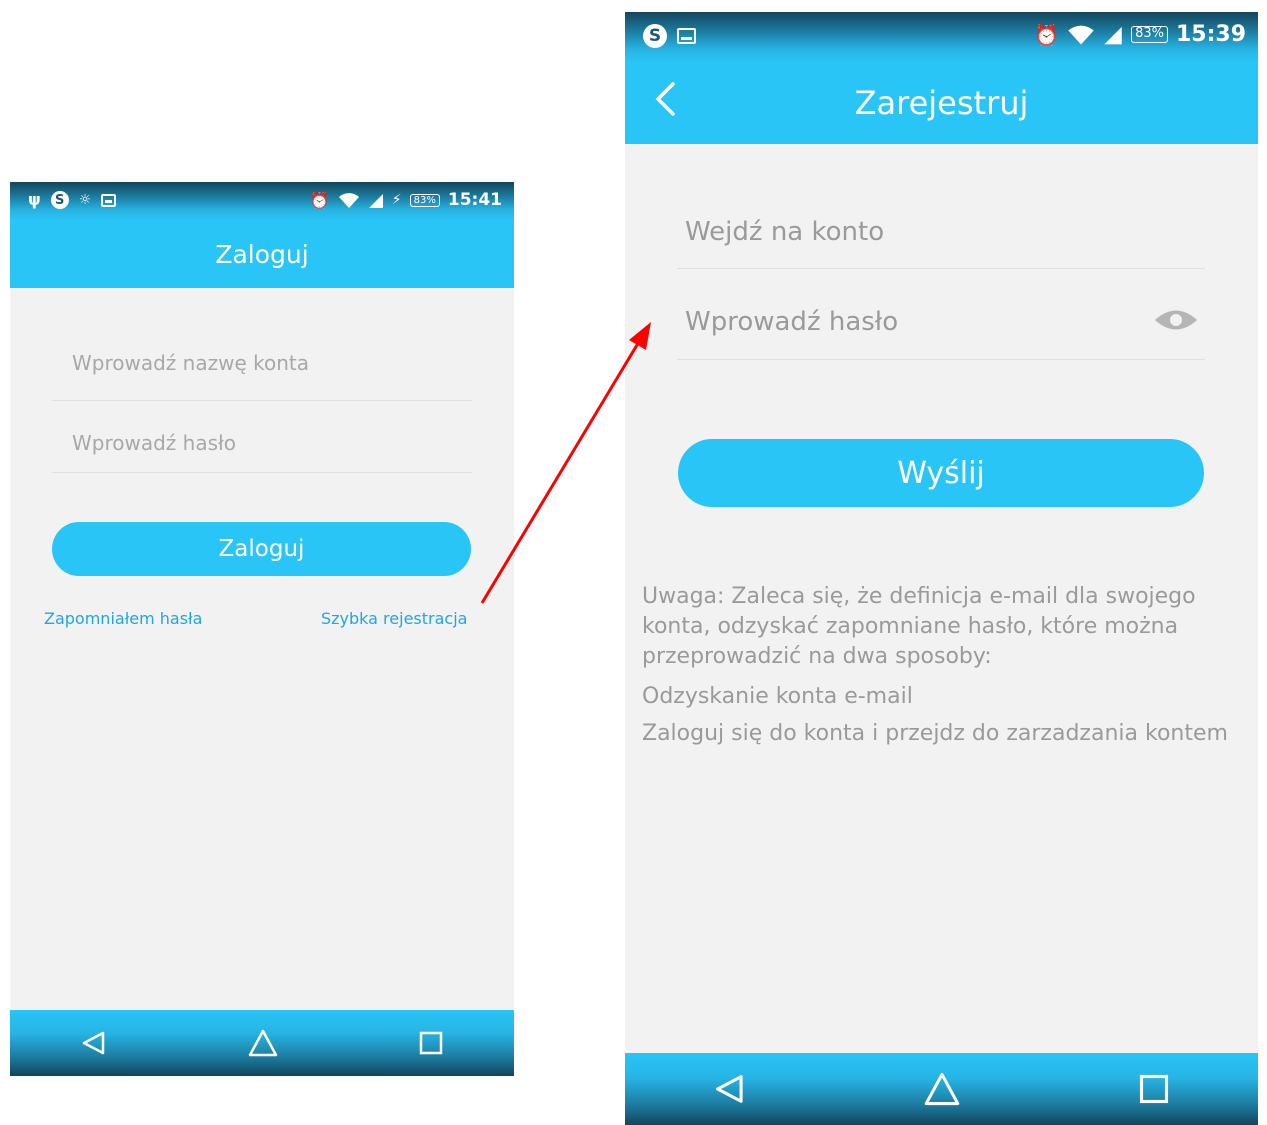 This screenshot has height=1125, width=1267. What do you see at coordinates (123, 618) in the screenshot?
I see `forgot-password-link: Zapomniałem hasła` at bounding box center [123, 618].